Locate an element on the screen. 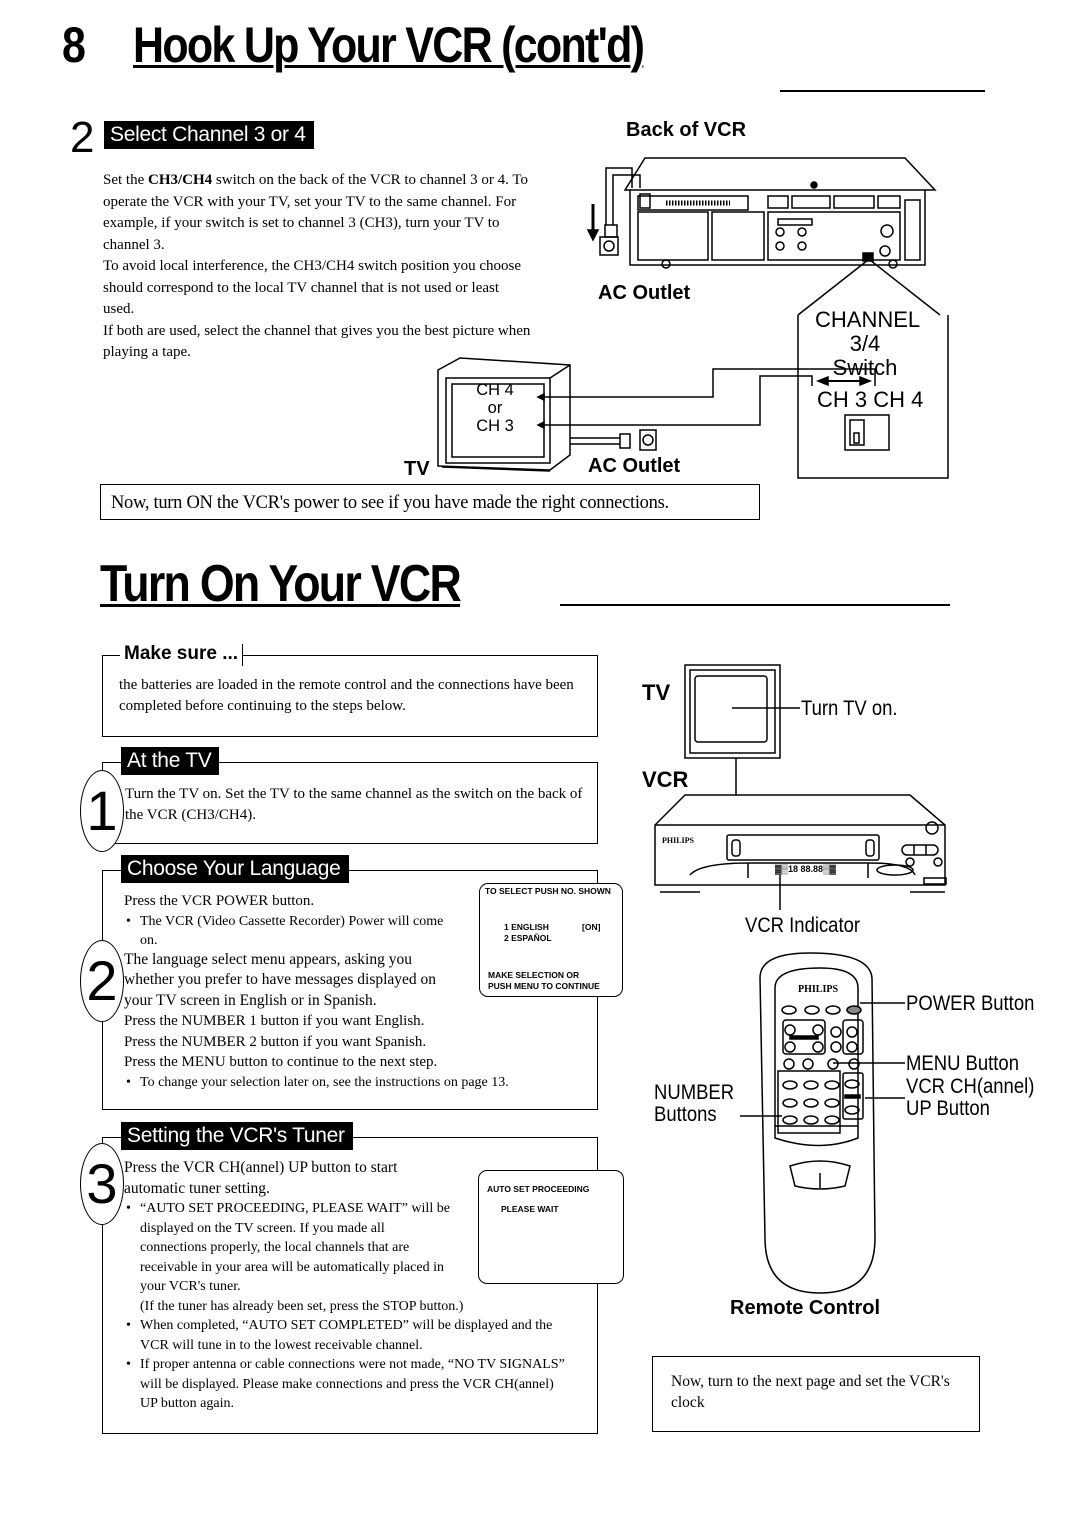  page-title-text: Hook Up Your VCR (cont'd) is located at coordinates (389, 45).